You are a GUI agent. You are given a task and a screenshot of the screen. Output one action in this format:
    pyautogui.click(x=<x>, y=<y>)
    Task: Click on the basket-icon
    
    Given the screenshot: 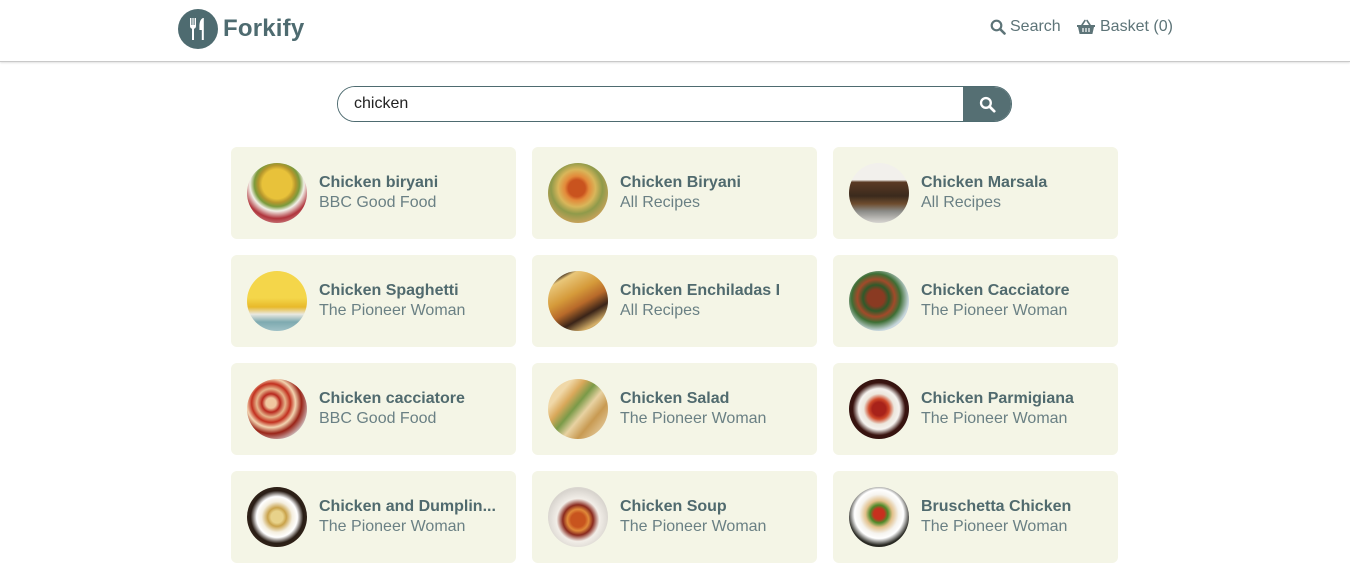 What is the action you would take?
    pyautogui.click(x=1086, y=26)
    